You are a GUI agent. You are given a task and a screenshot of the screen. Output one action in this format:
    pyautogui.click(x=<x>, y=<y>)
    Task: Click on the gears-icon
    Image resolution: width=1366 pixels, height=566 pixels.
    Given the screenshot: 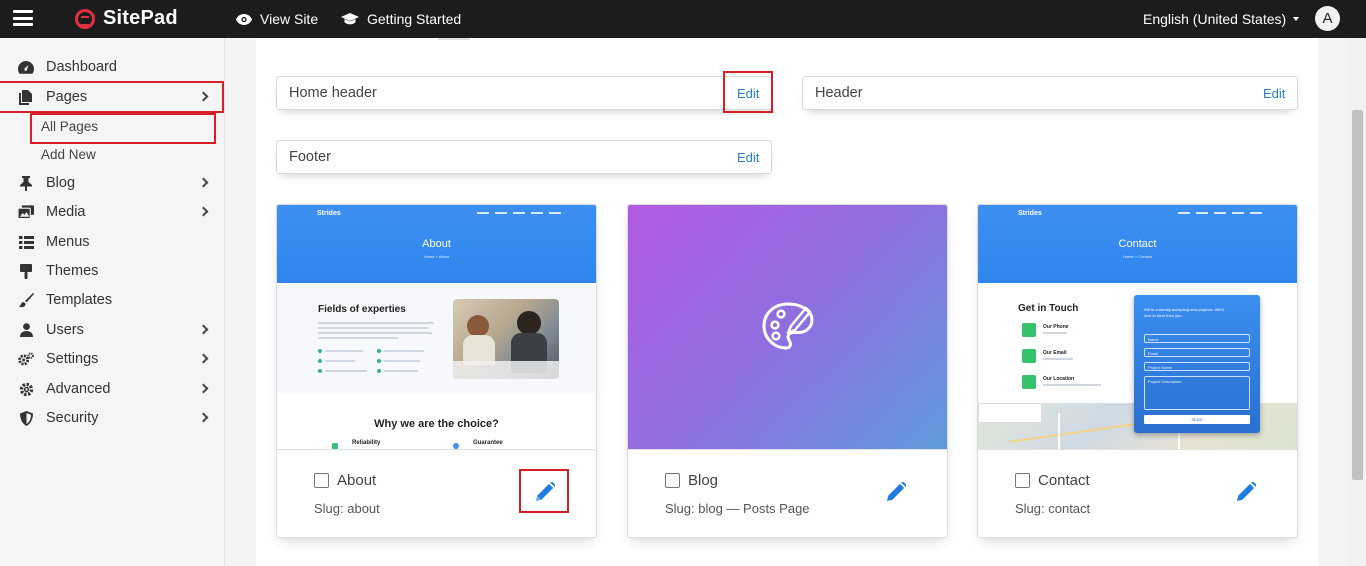 What is the action you would take?
    pyautogui.click(x=26, y=359)
    